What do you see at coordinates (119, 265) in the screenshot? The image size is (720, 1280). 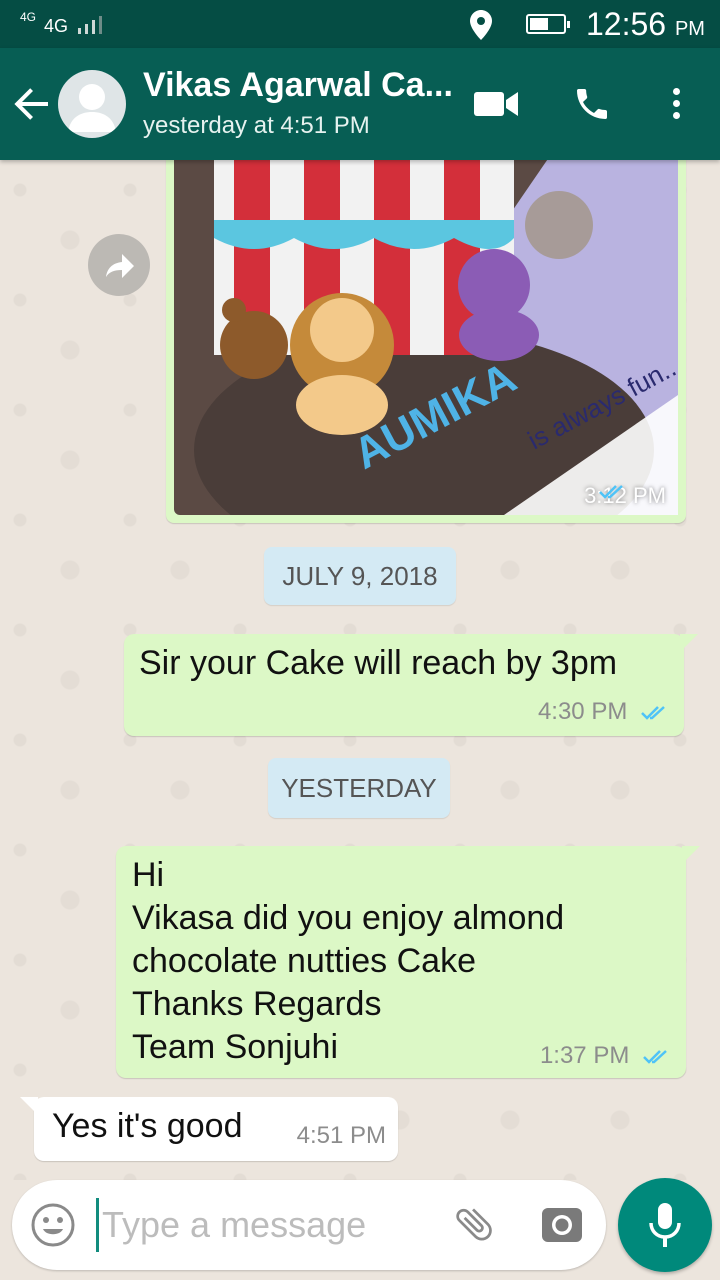 I see `forward-icon` at bounding box center [119, 265].